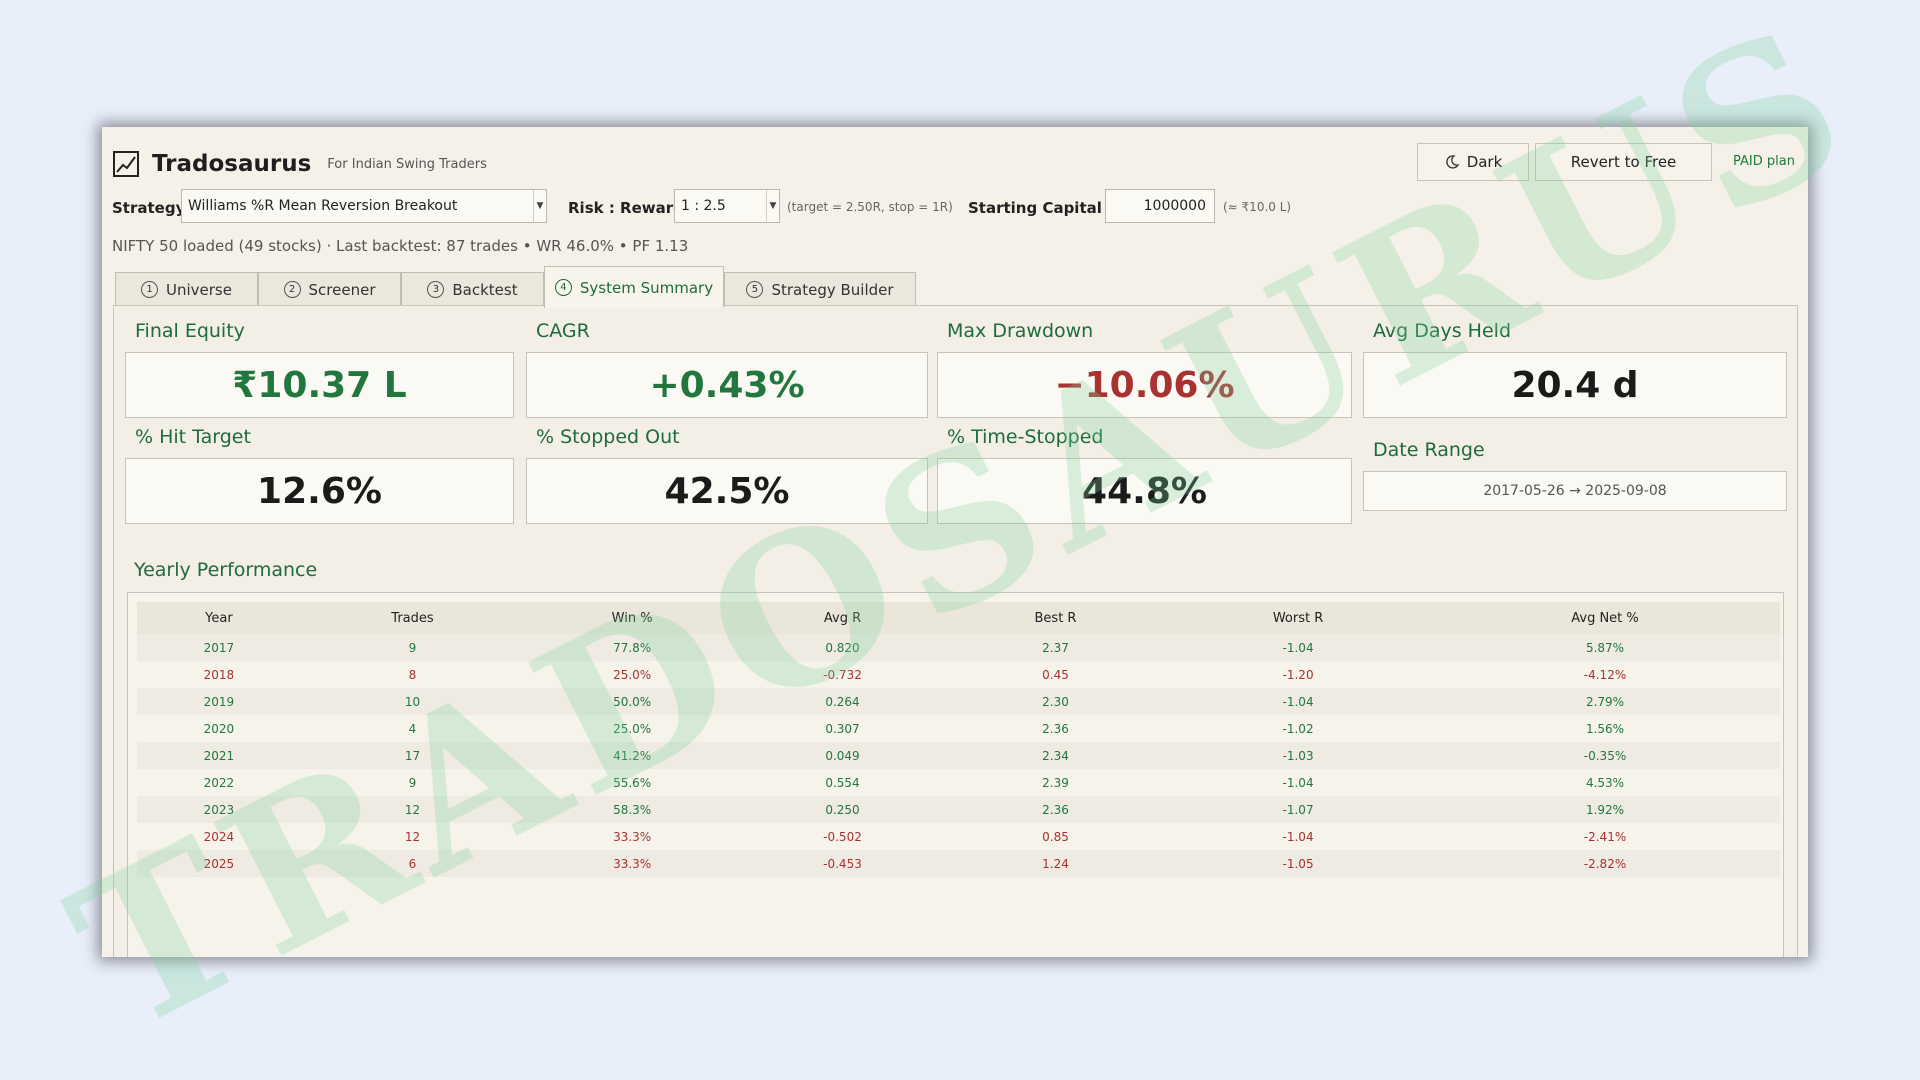 The image size is (1920, 1080). Describe the element at coordinates (219, 701) in the screenshot. I see `table-cell: 2019` at that location.